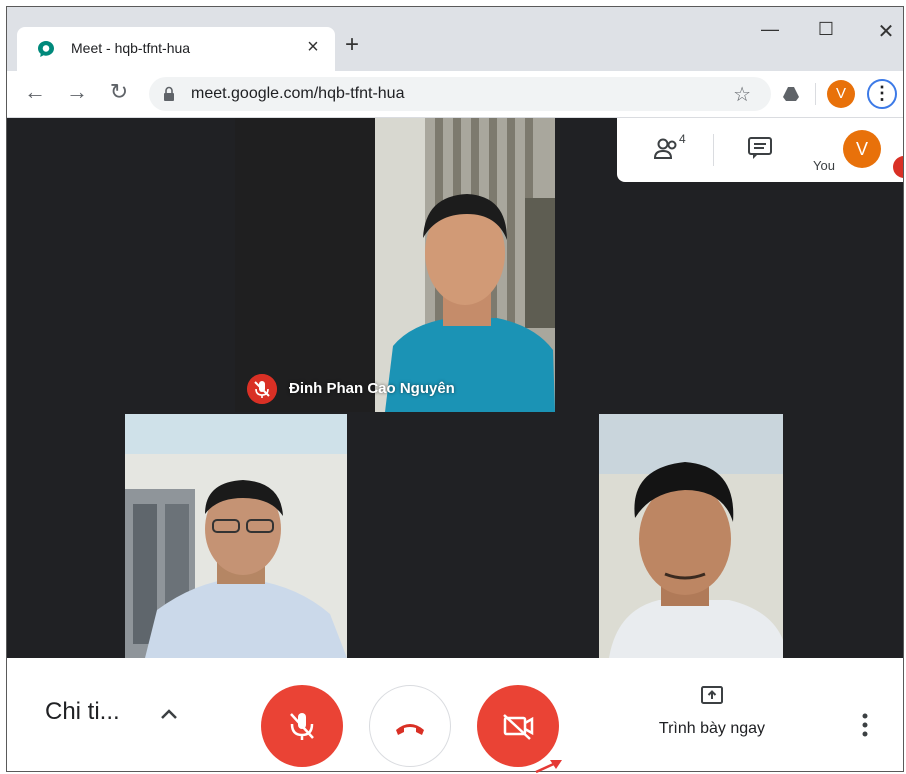  What do you see at coordinates (862, 149) in the screenshot?
I see `self-avatar: V` at bounding box center [862, 149].